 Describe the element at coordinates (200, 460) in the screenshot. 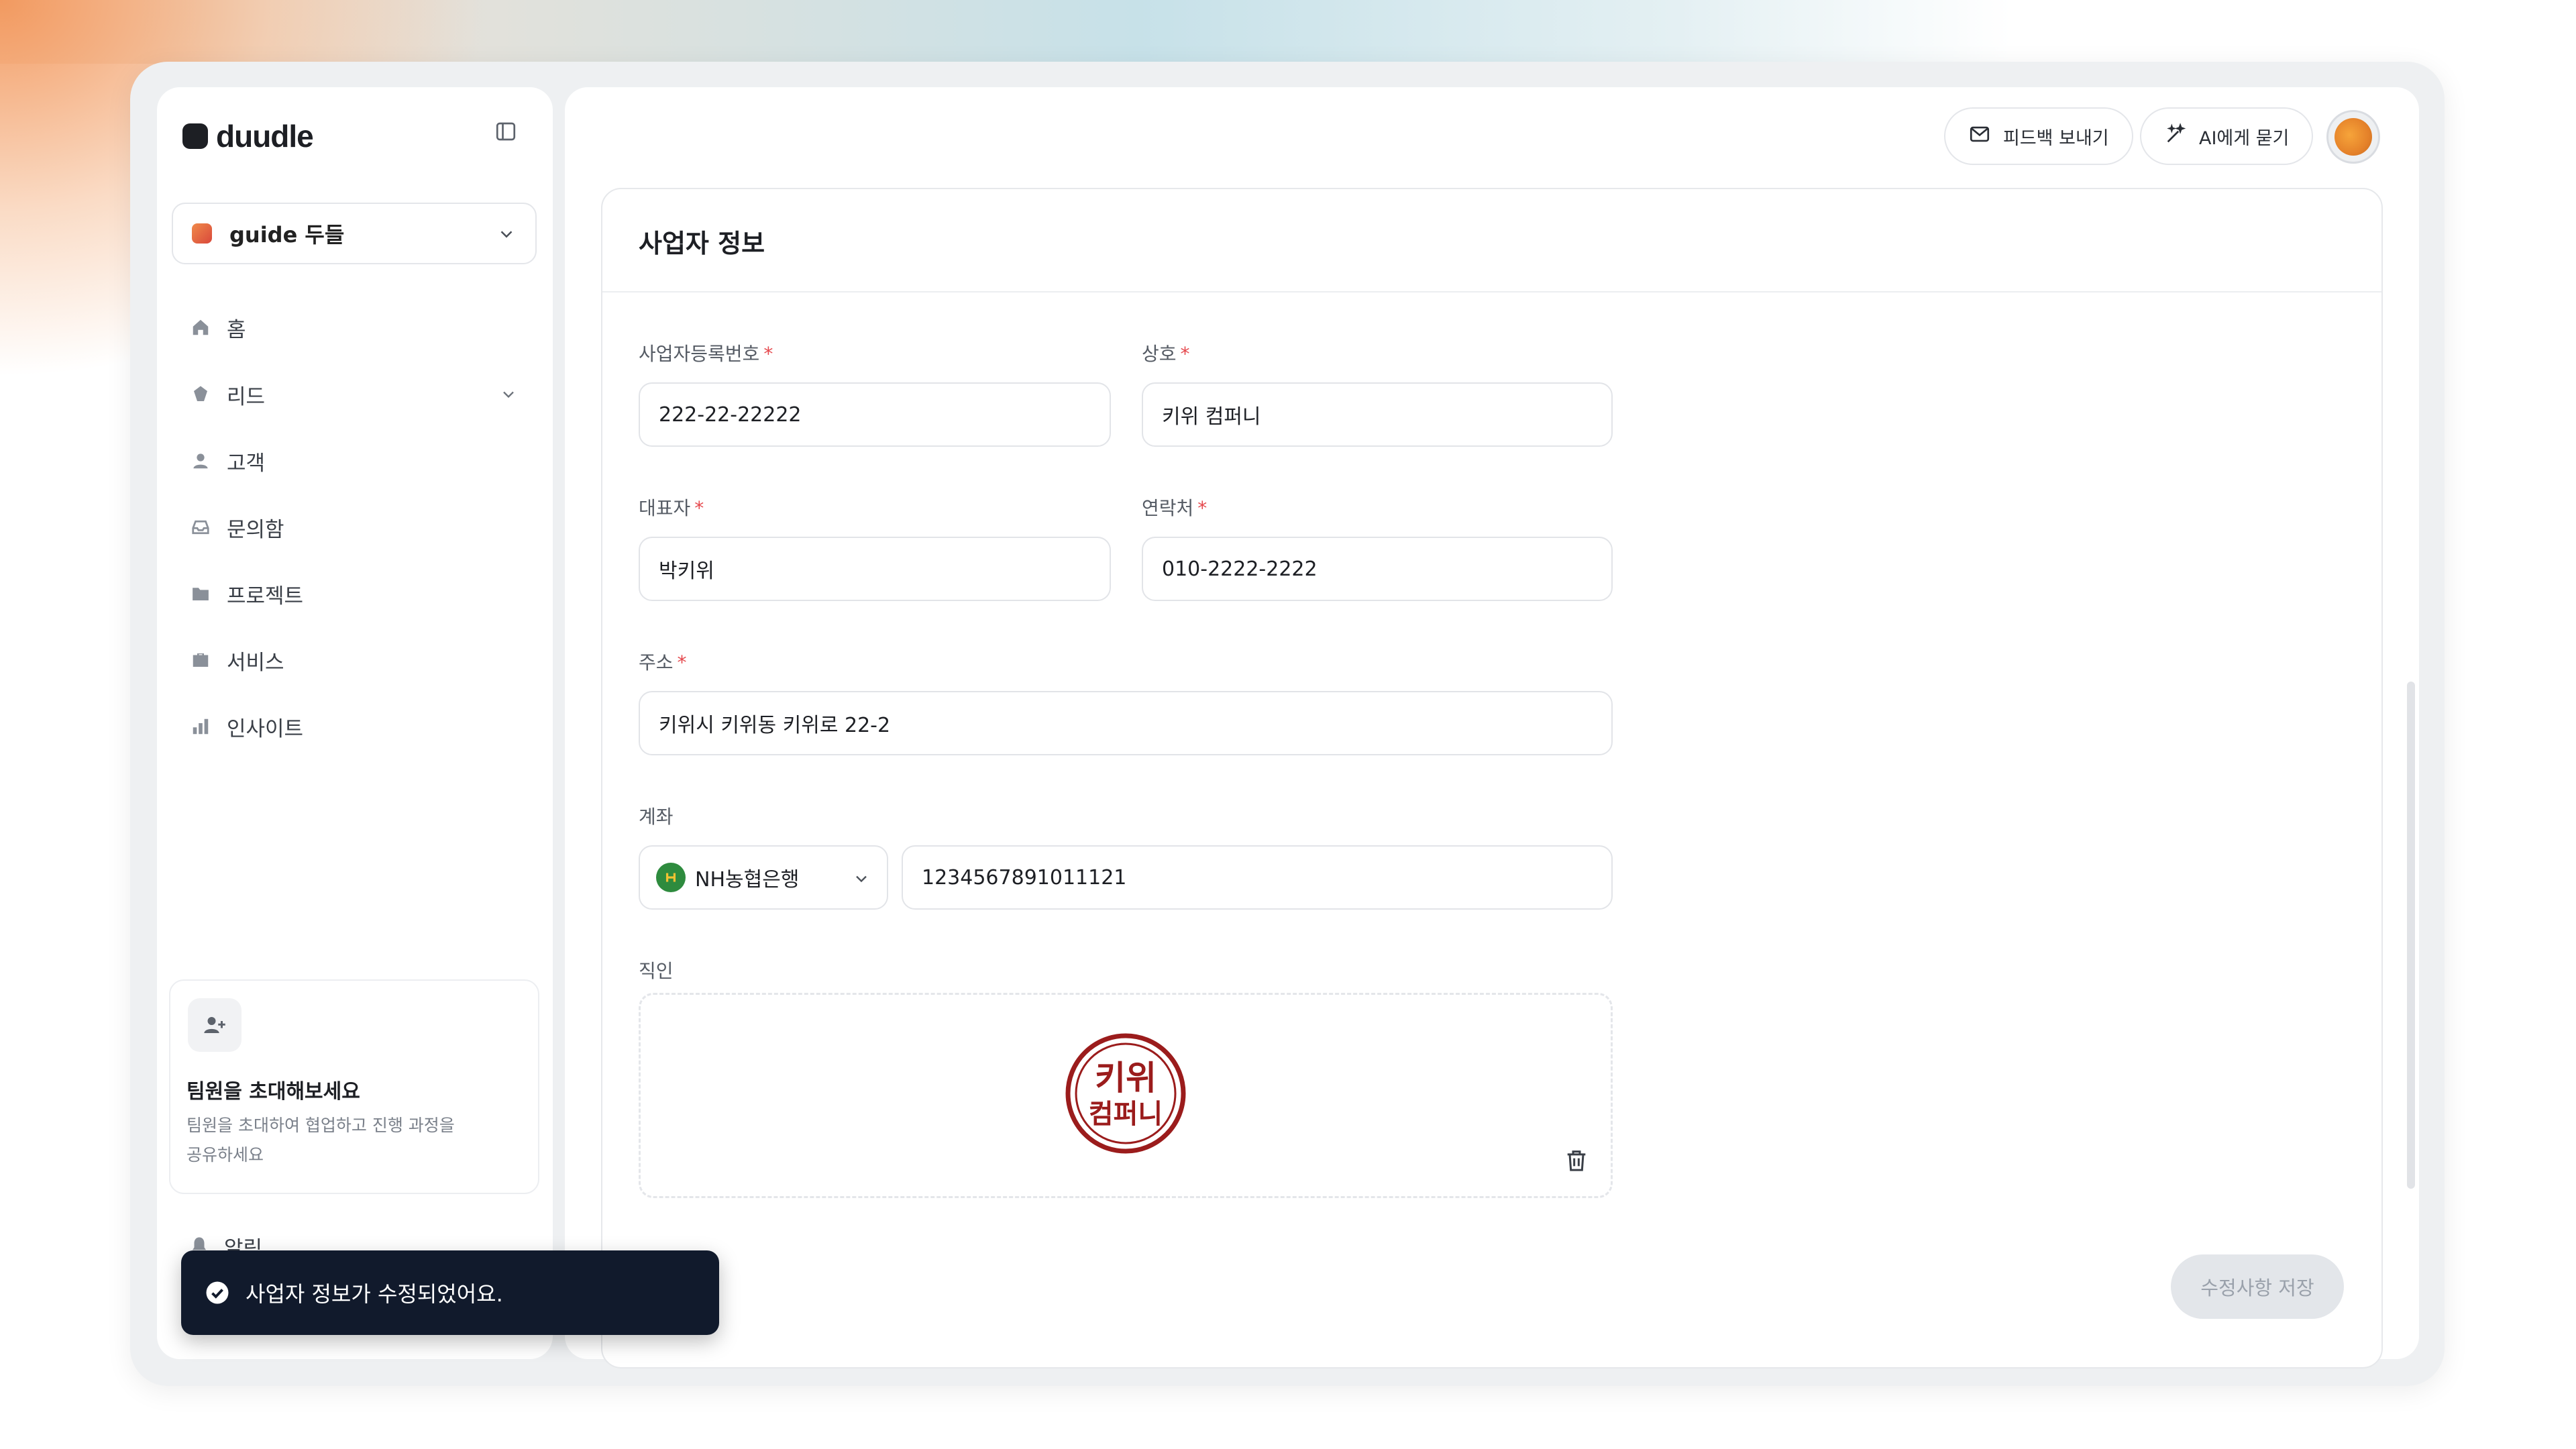

I see `person-icon` at that location.